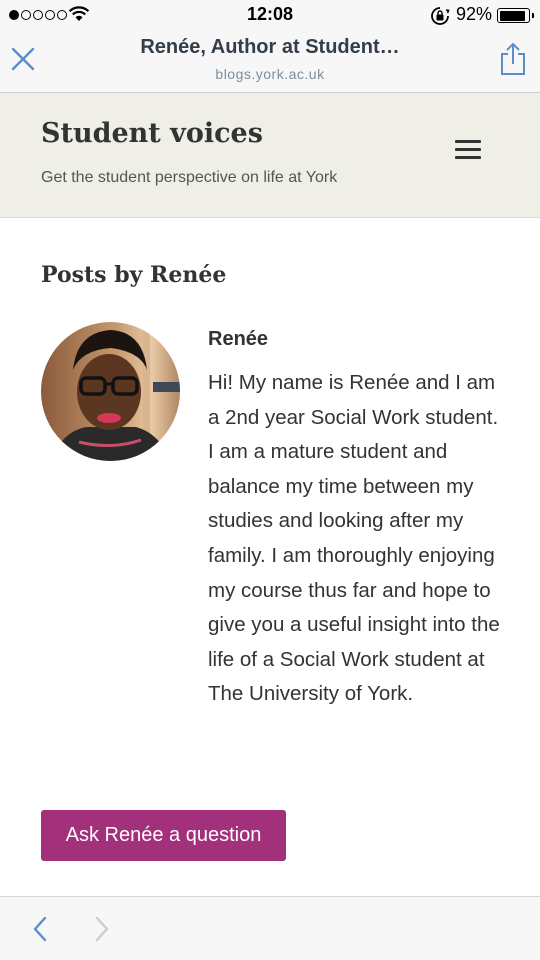  Describe the element at coordinates (270, 928) in the screenshot. I see `browser-bottom-toolbar` at that location.